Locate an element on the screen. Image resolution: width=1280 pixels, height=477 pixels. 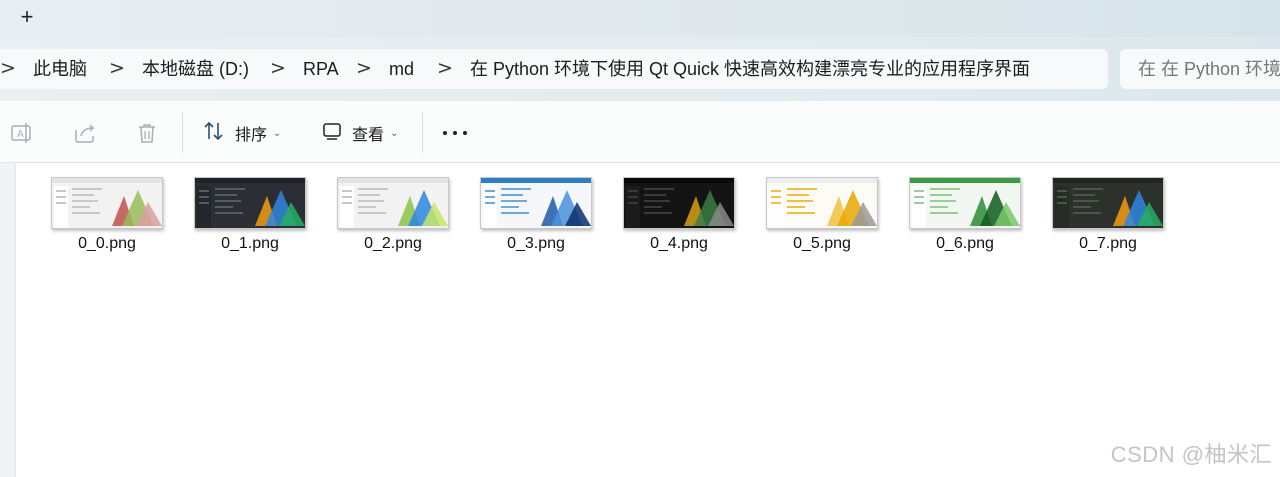
breadcrumb-this-pc: 此电脑 is located at coordinates (60, 69).